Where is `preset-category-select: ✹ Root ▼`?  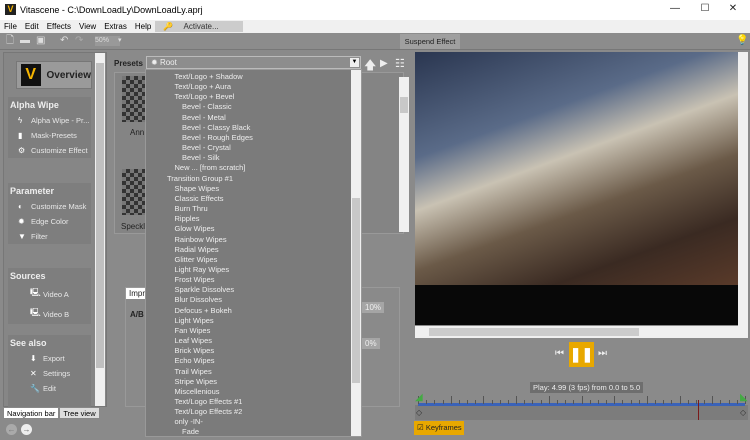
preset-category-select: ✹ Root ▼ is located at coordinates (253, 62).